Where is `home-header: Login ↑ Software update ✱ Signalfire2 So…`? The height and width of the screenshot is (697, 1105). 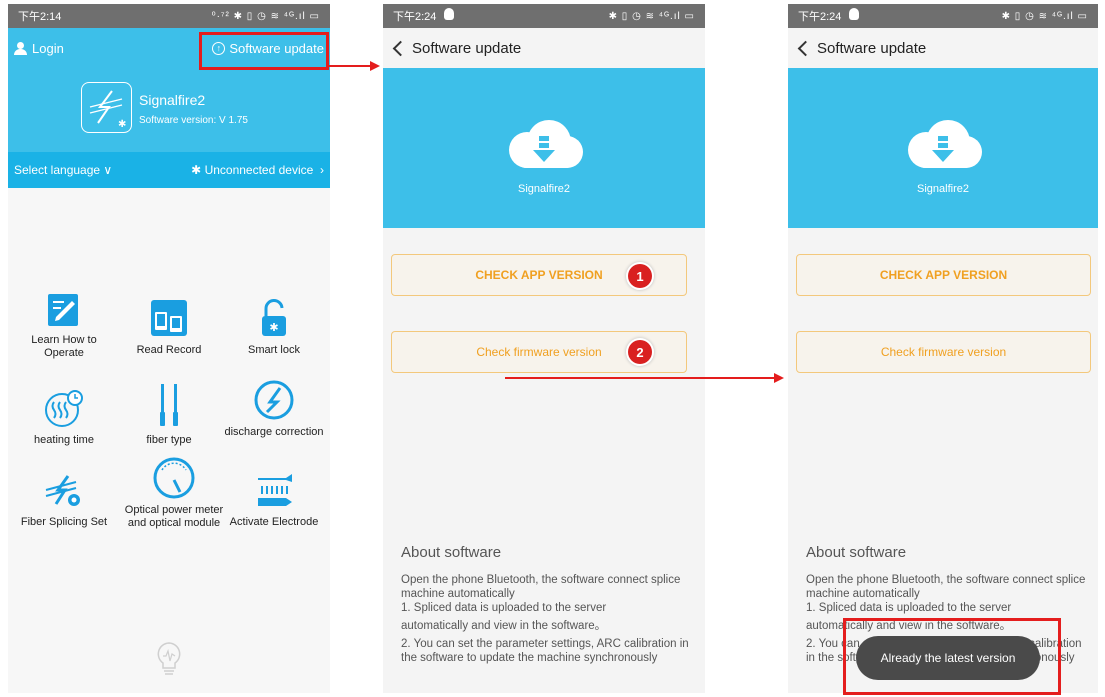
home-header: Login ↑ Software update ✱ Signalfire2 So… is located at coordinates (169, 108).